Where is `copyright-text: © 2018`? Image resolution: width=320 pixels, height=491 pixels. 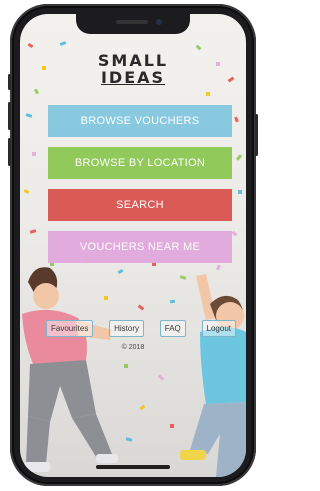 copyright-text: © 2018 is located at coordinates (133, 347).